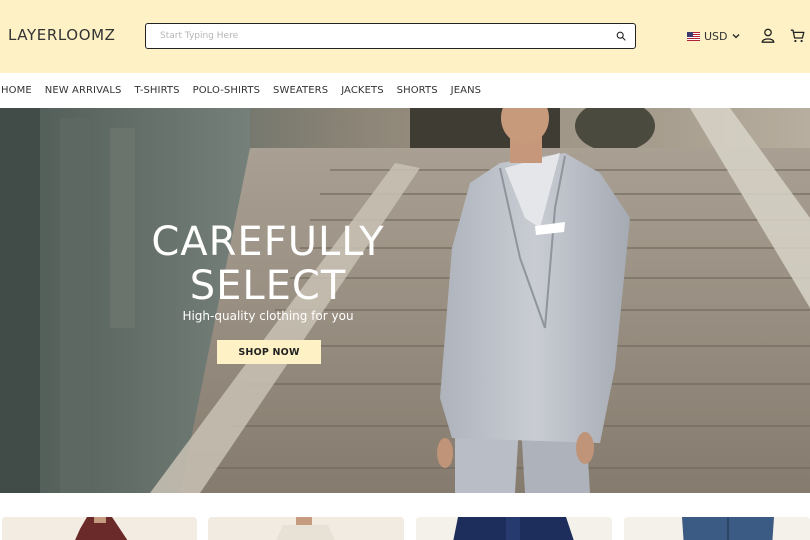  I want to click on brand-logo: LAYERLOOMZ, so click(62, 35).